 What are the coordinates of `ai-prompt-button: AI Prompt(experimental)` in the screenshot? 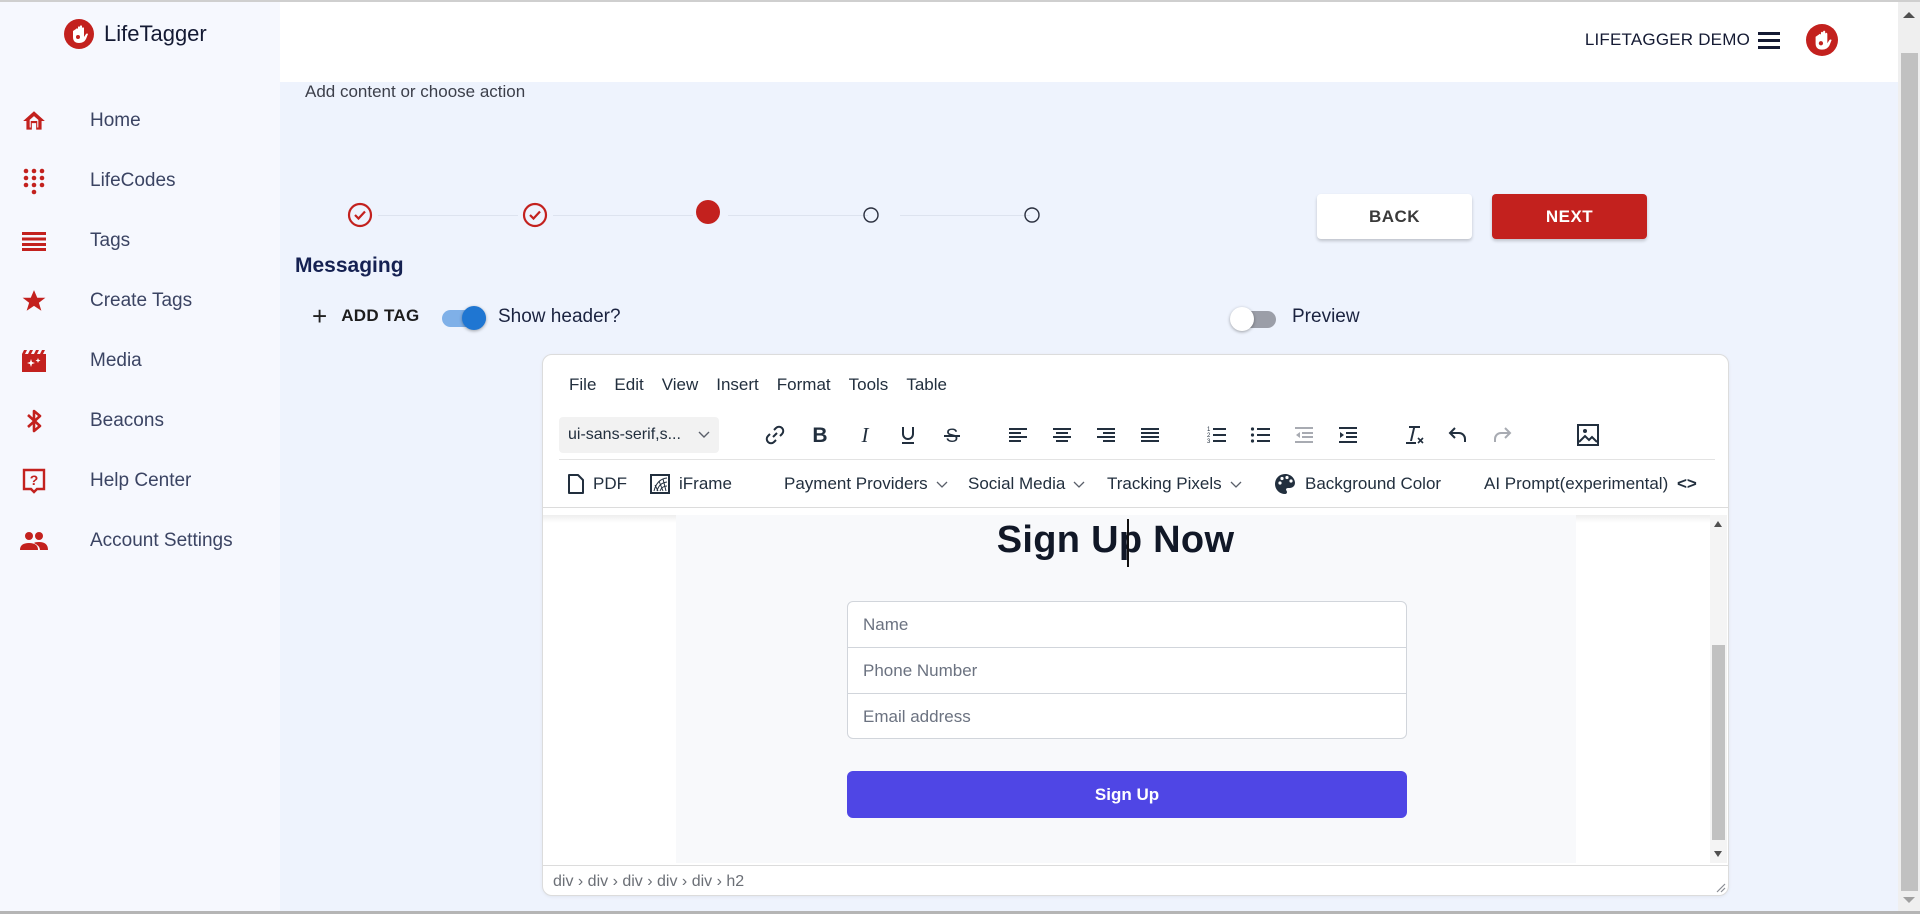 It's located at (1576, 484).